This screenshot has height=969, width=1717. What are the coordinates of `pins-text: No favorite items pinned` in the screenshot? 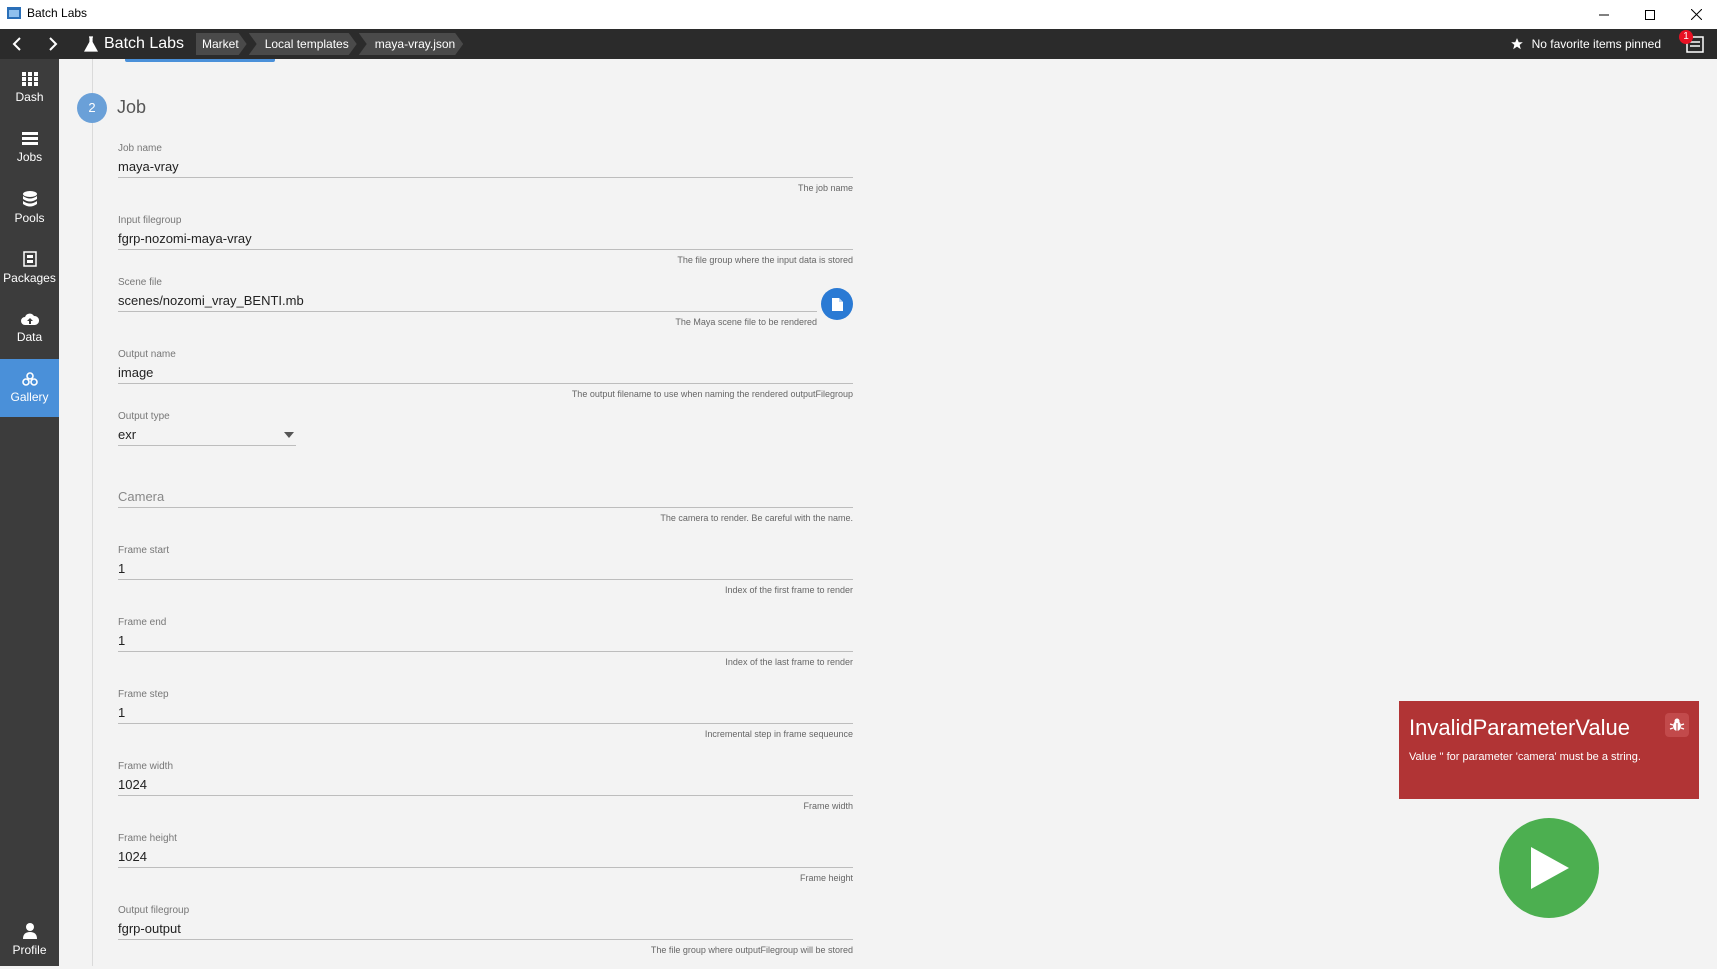 It's located at (1596, 44).